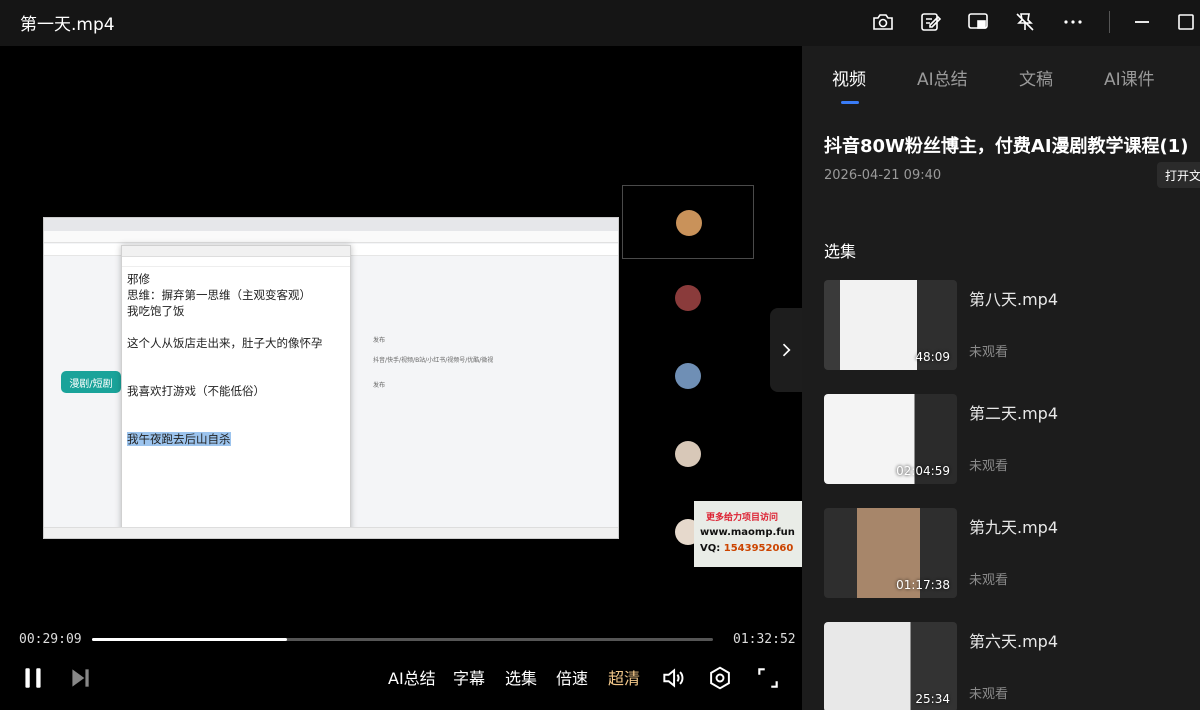 This screenshot has width=1200, height=710. I want to click on episode-thumbnail: 25:34, so click(890, 666).